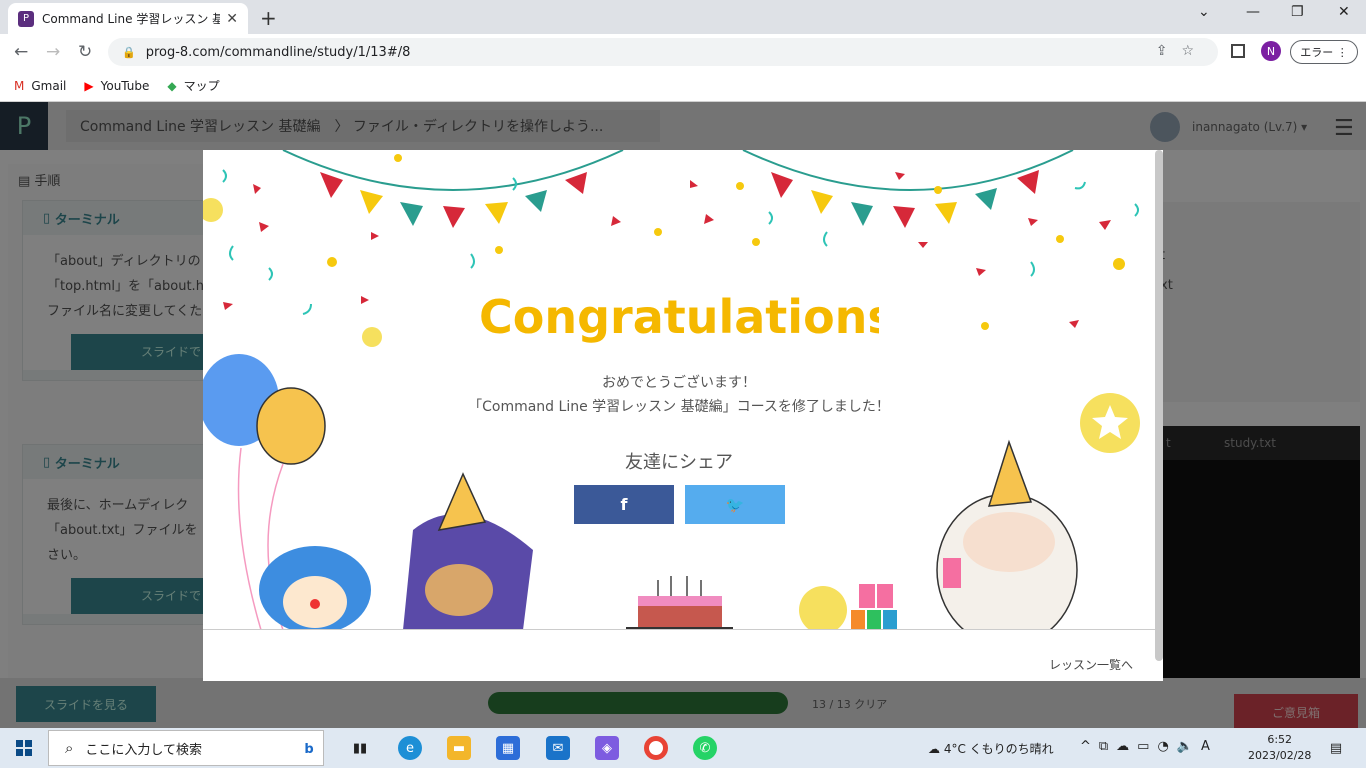 The height and width of the screenshot is (768, 1366). What do you see at coordinates (360, 748) in the screenshot?
I see `task-view-icon: ▮▮` at bounding box center [360, 748].